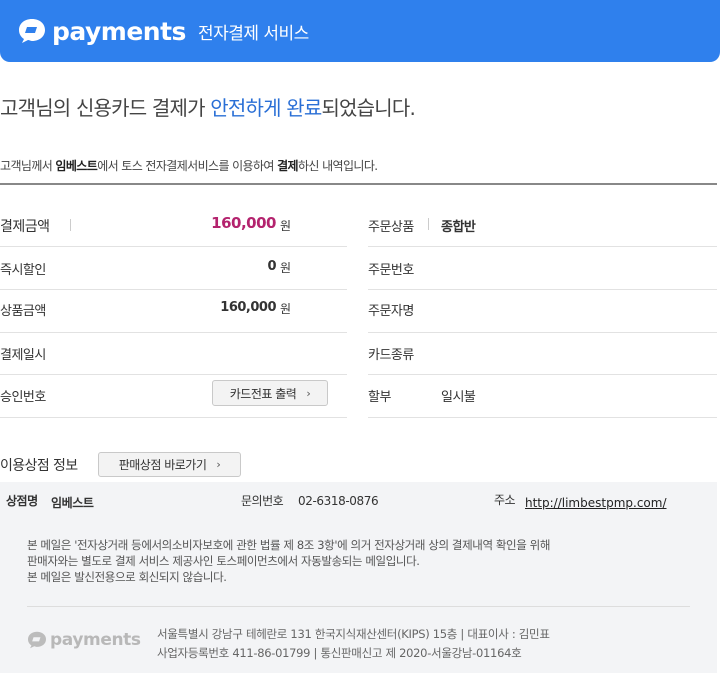 The height and width of the screenshot is (673, 720). What do you see at coordinates (243, 223) in the screenshot?
I see `payment-amount-value: 160,000` at bounding box center [243, 223].